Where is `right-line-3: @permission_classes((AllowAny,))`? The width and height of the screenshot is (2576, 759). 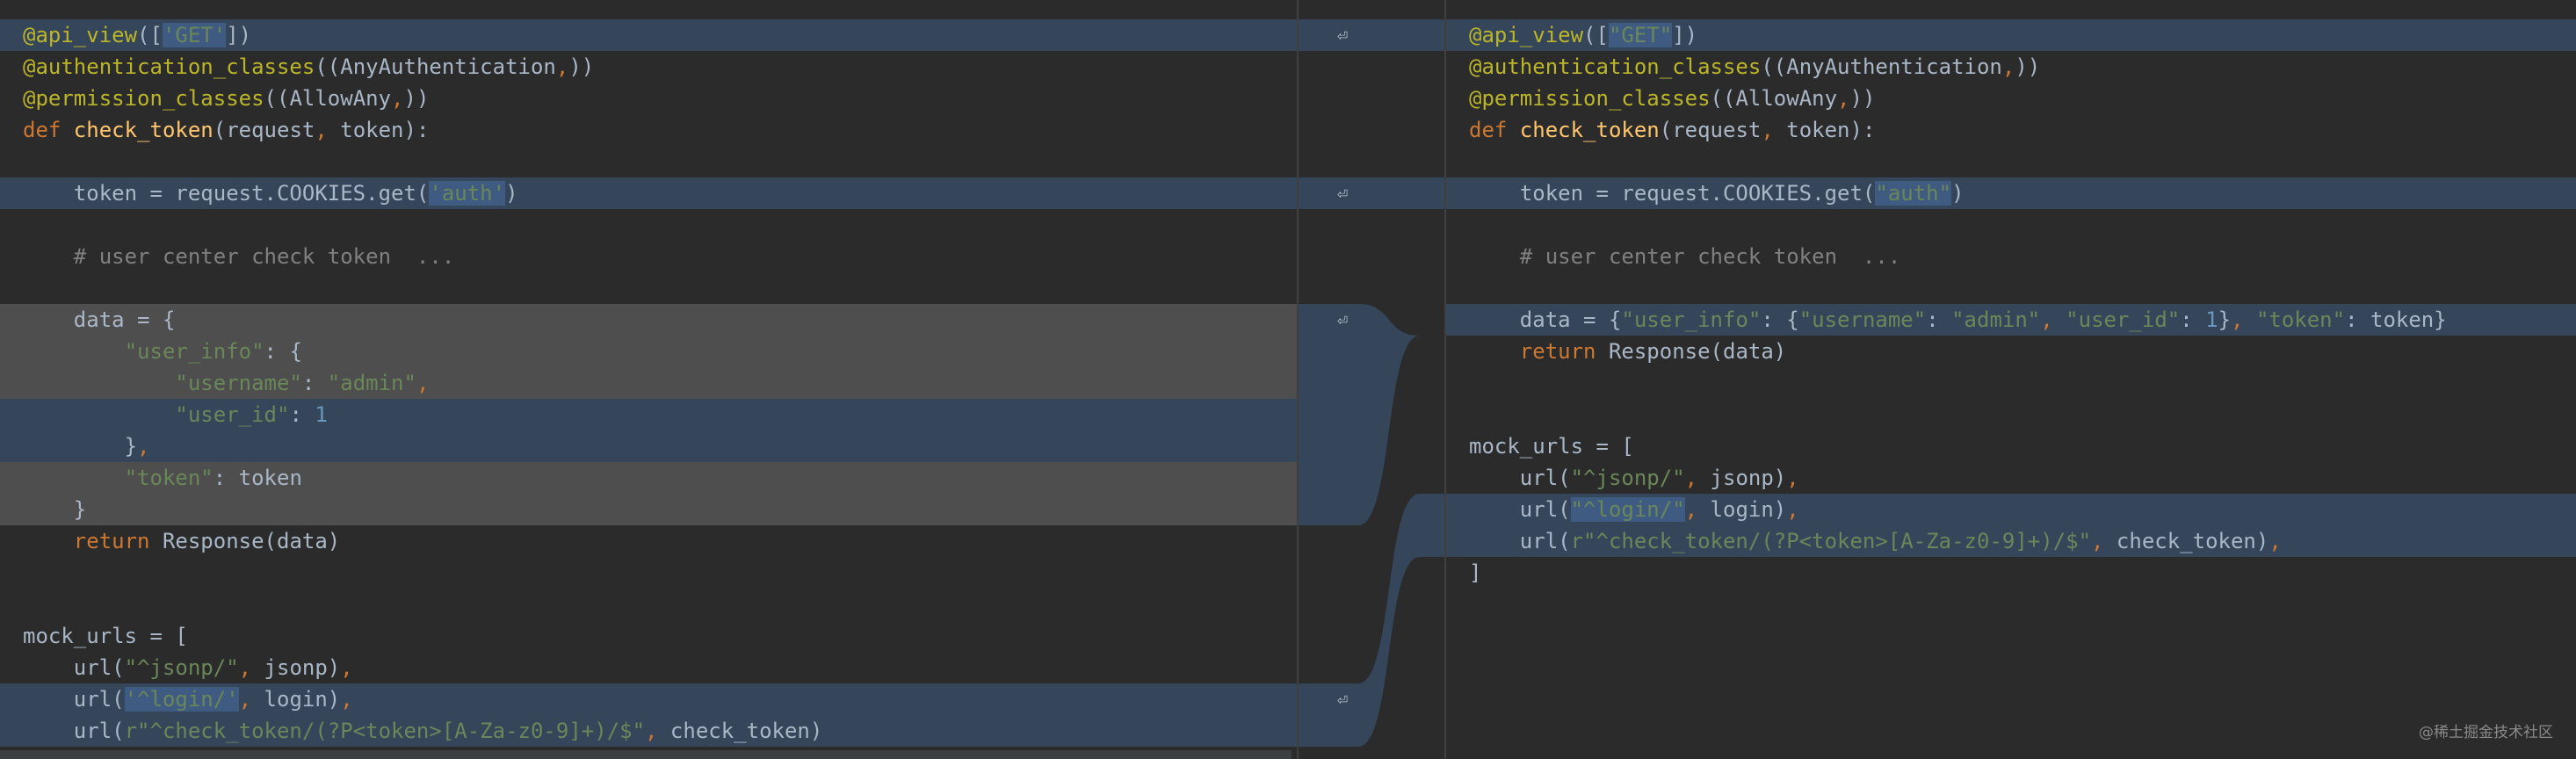
right-line-3: @permission_classes((AllowAny,)) is located at coordinates (2011, 99).